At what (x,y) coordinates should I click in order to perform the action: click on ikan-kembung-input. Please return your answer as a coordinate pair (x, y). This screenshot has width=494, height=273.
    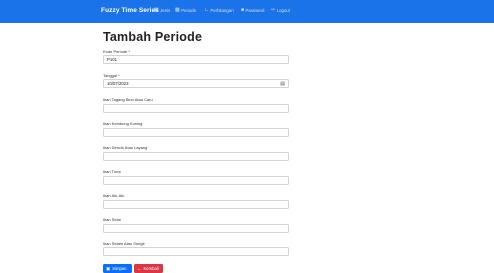
    Looking at the image, I should click on (196, 132).